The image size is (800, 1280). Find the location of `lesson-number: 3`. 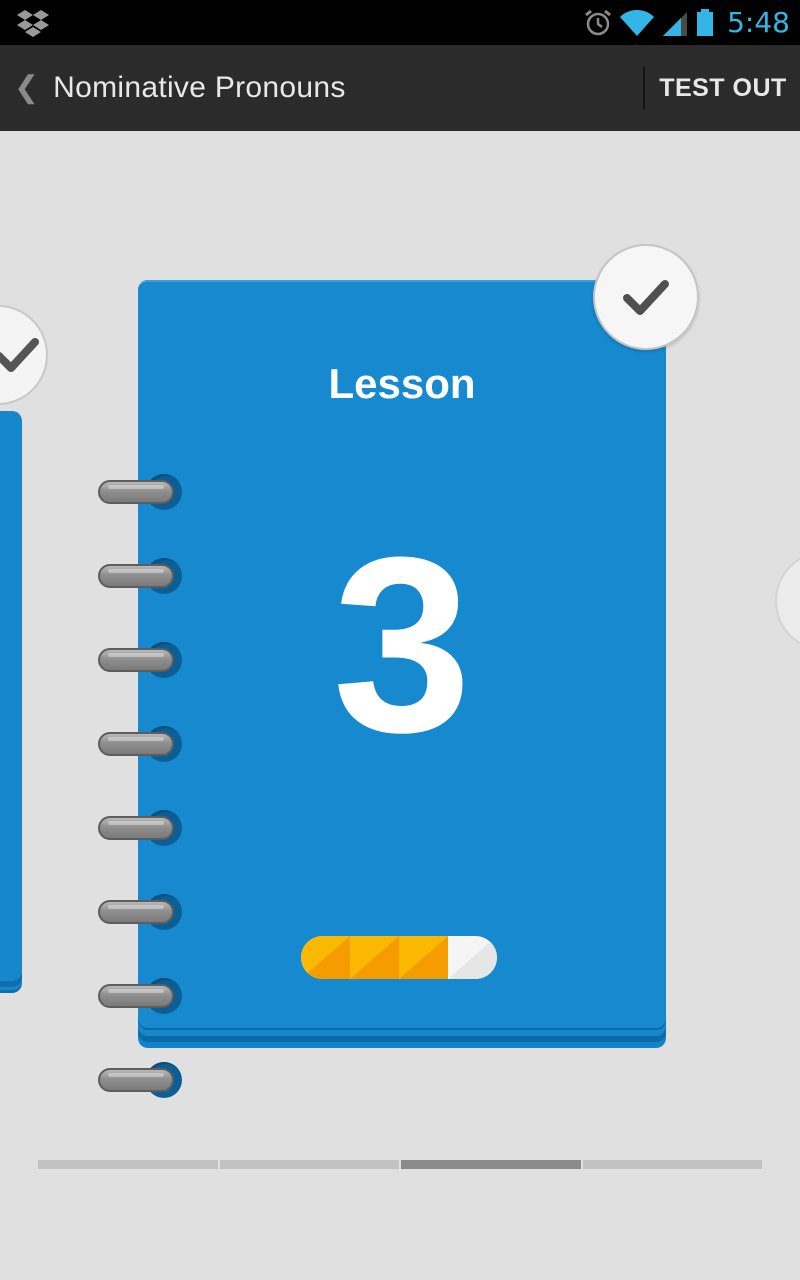

lesson-number: 3 is located at coordinates (402, 644).